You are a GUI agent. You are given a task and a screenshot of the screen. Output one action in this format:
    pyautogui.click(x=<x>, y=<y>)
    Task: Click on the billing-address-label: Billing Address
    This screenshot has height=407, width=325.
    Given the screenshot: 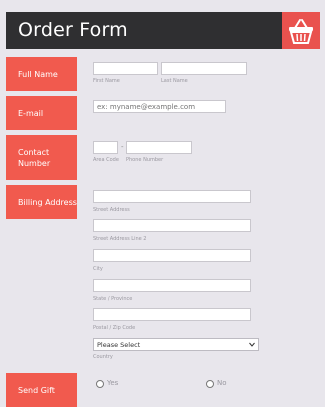 What is the action you would take?
    pyautogui.click(x=41, y=202)
    